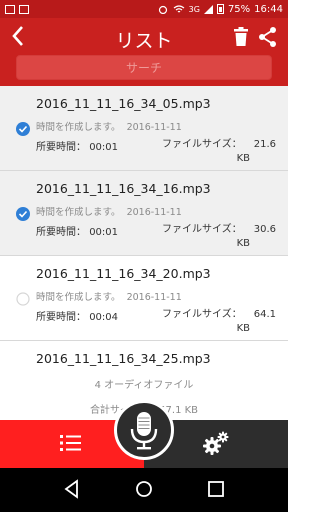  Describe the element at coordinates (72, 489) in the screenshot. I see `back-nav-icon` at that location.